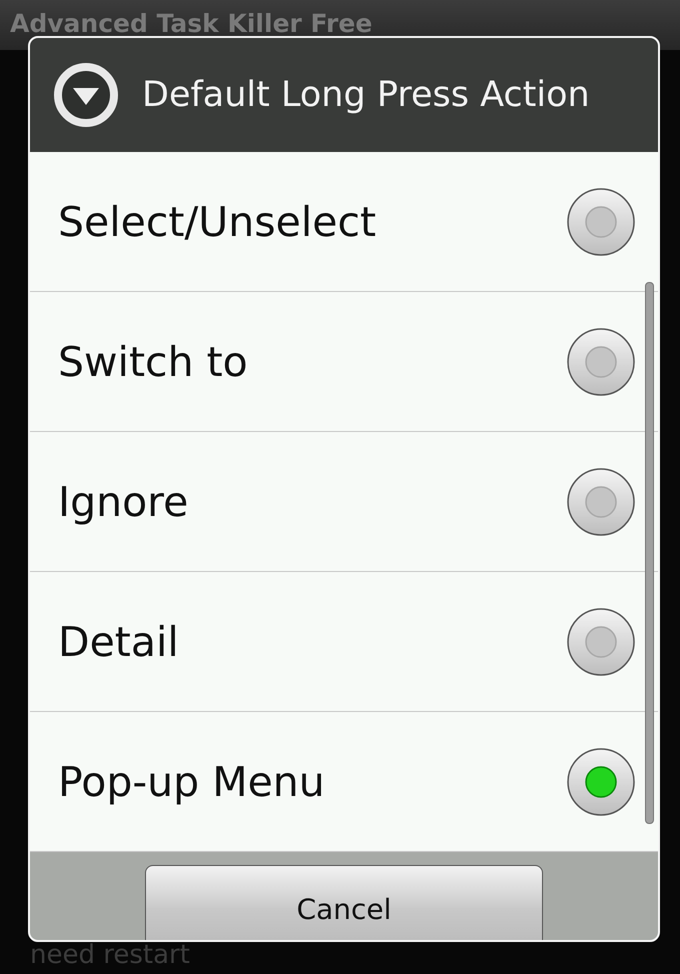 This screenshot has height=974, width=680. Describe the element at coordinates (123, 502) in the screenshot. I see `option-label: Ignore` at that location.